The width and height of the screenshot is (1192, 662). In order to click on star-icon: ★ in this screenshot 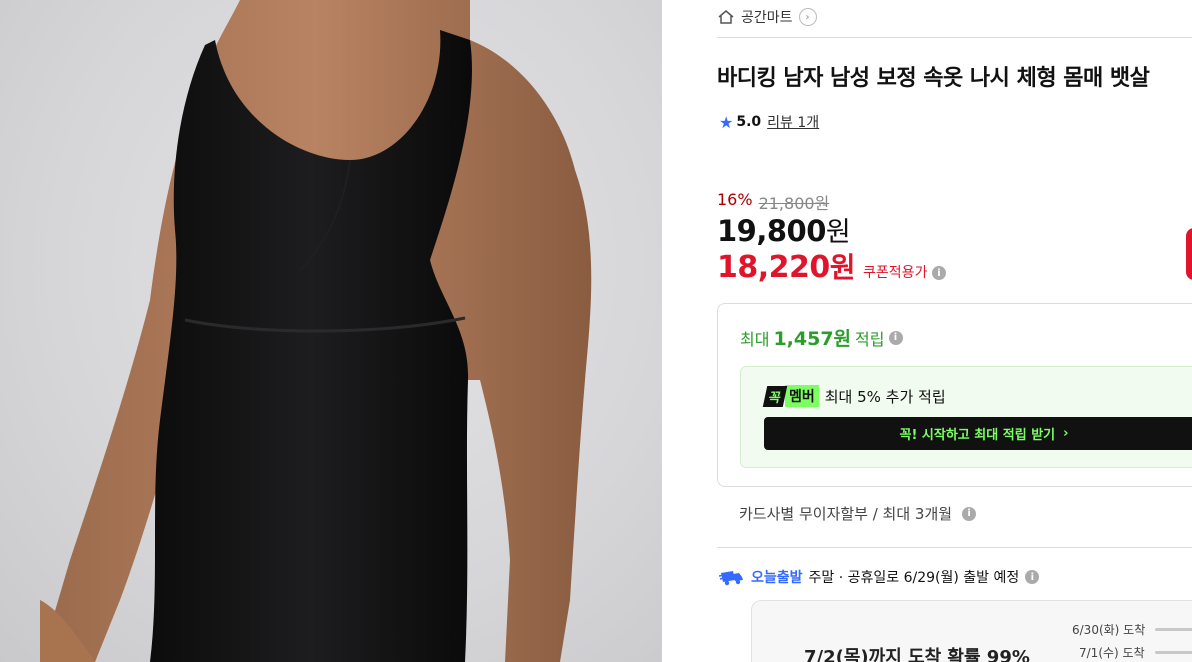, I will do `click(726, 122)`.